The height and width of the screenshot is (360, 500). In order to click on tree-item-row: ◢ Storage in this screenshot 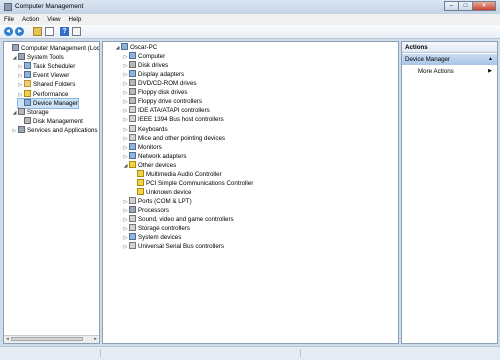, I will do `click(30, 112)`.